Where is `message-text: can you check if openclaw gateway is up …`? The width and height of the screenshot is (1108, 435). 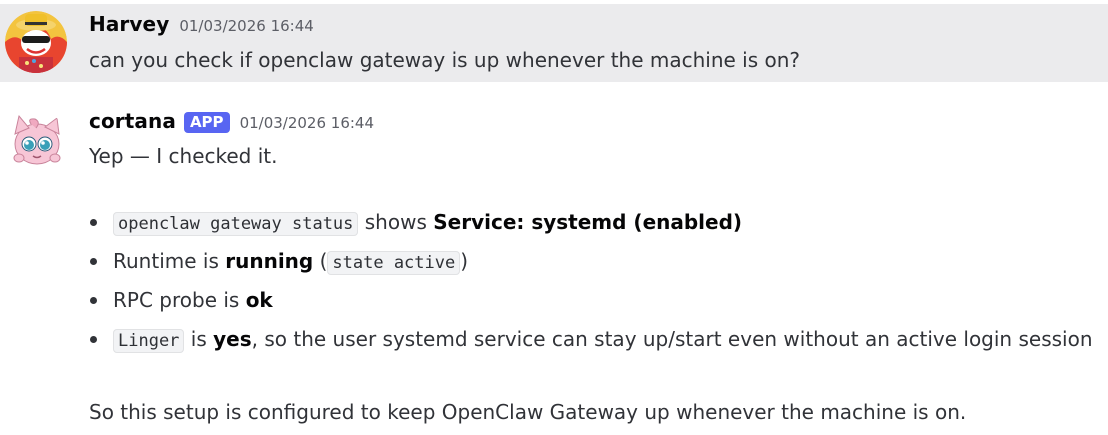 message-text: can you check if openclaw gateway is up … is located at coordinates (445, 60).